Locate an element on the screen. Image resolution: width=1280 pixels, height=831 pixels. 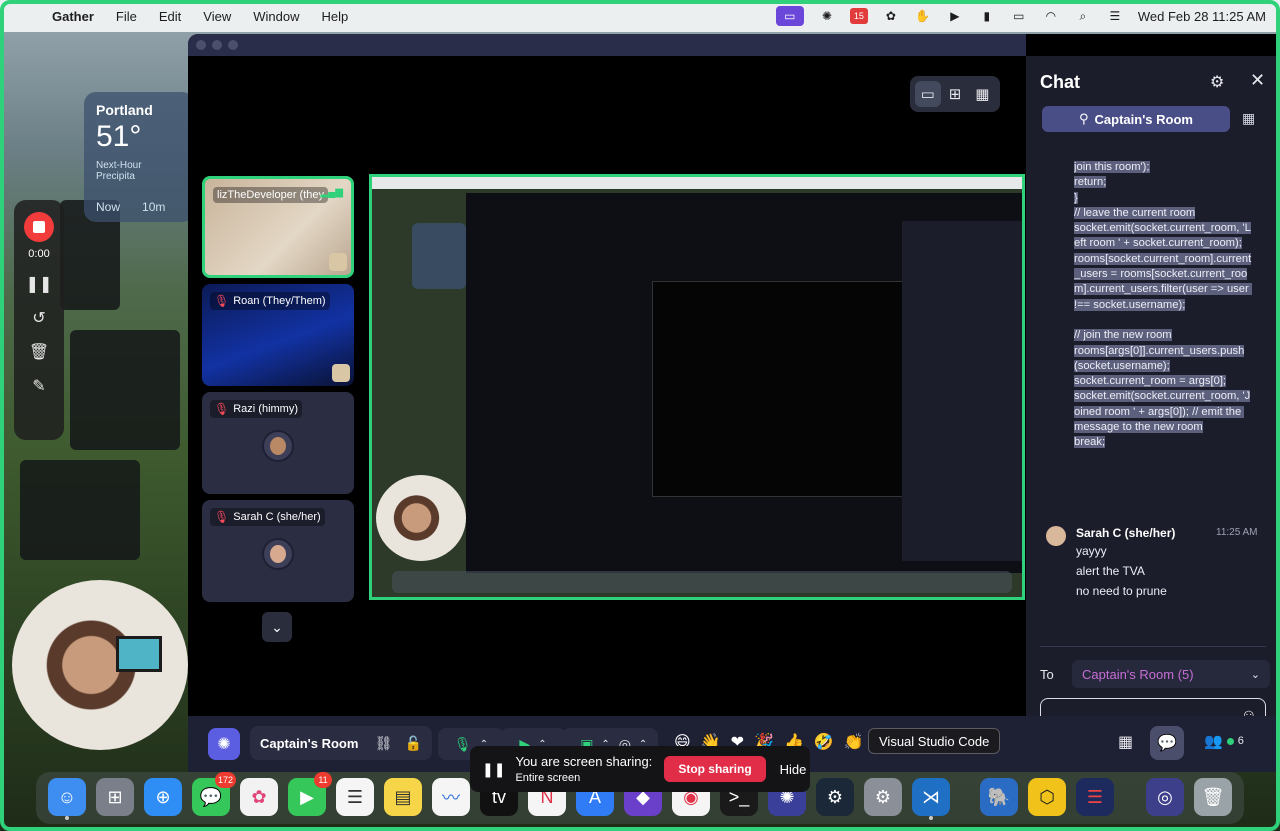
participant-name-text: lizTheDeveloper (they is located at coordinates (270, 195).